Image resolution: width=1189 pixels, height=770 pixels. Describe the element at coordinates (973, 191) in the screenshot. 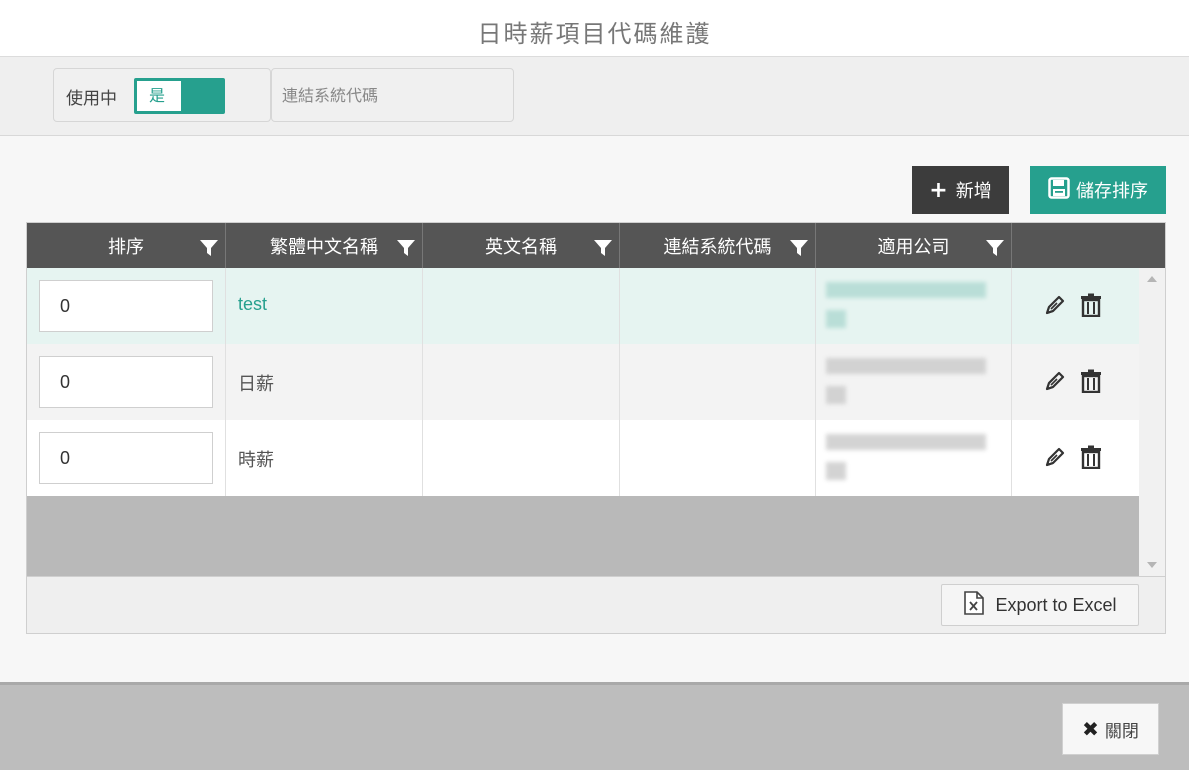

I see `add-button-label: 新增` at that location.